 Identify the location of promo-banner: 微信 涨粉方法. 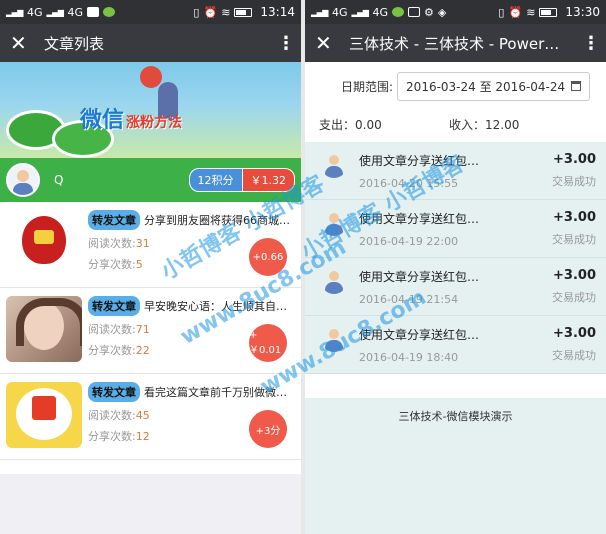
(150, 110).